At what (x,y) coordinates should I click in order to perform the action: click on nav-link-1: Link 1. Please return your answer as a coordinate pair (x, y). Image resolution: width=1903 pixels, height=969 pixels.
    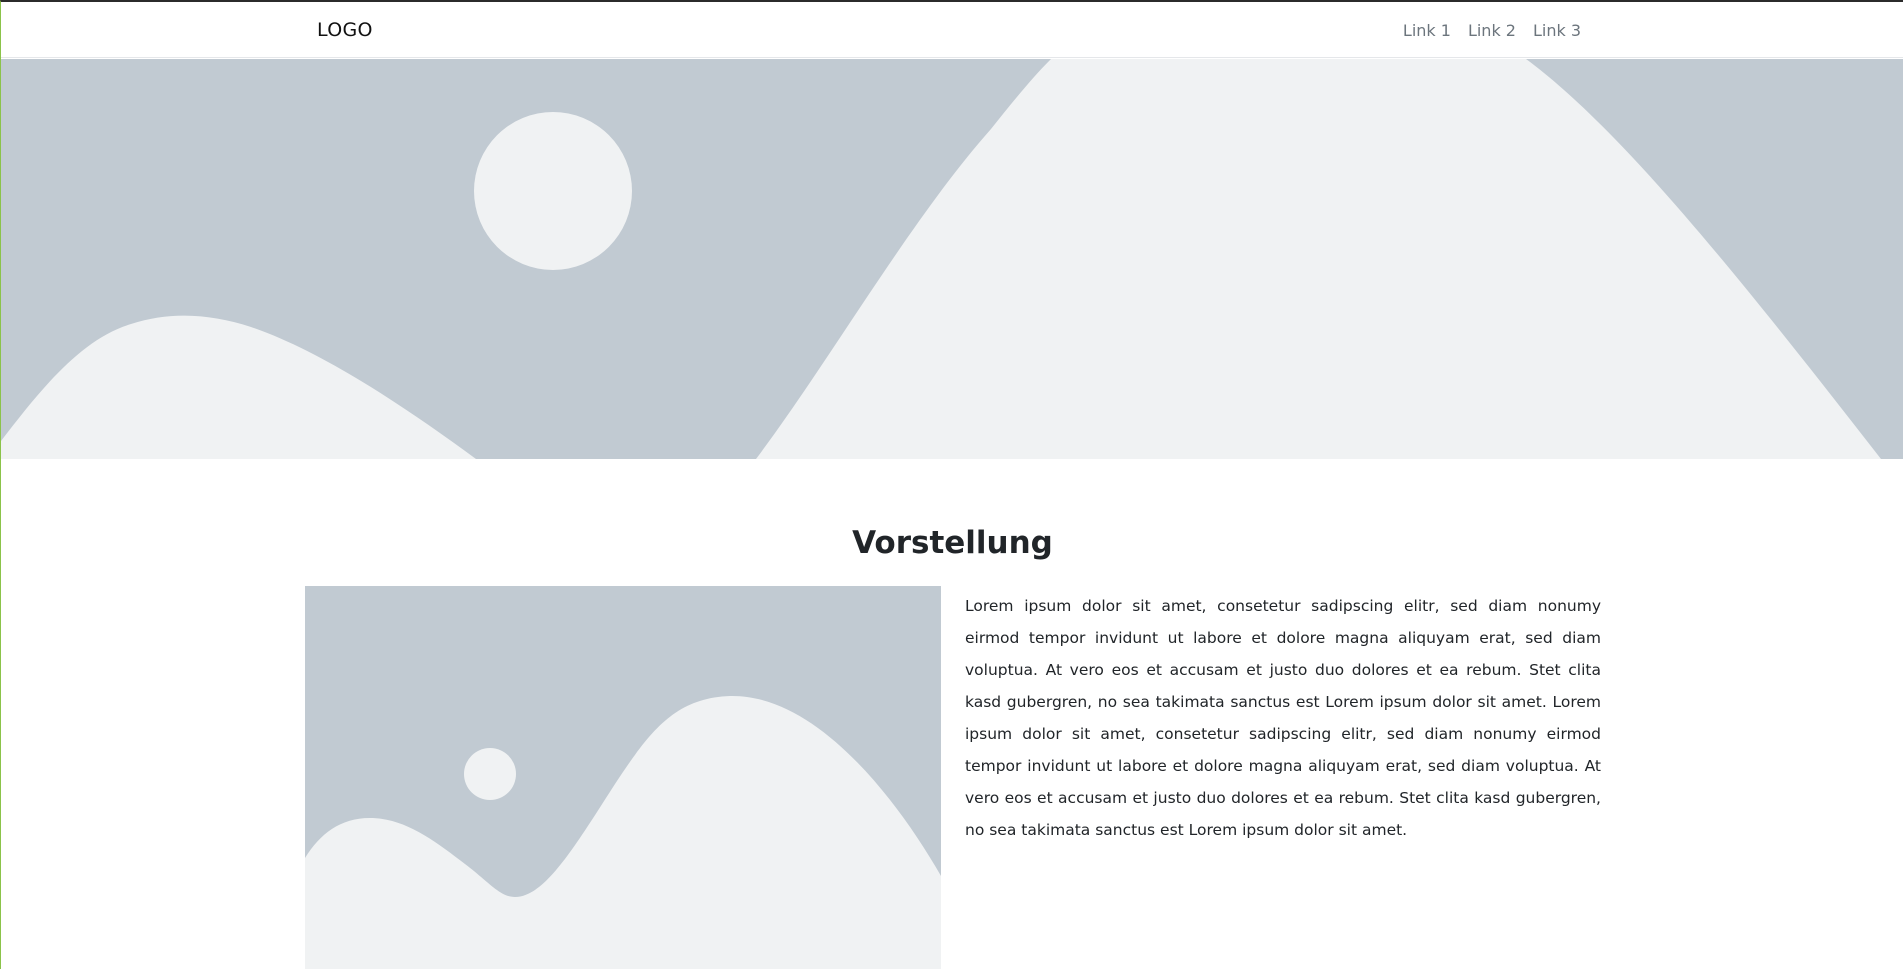
    Looking at the image, I should click on (1427, 30).